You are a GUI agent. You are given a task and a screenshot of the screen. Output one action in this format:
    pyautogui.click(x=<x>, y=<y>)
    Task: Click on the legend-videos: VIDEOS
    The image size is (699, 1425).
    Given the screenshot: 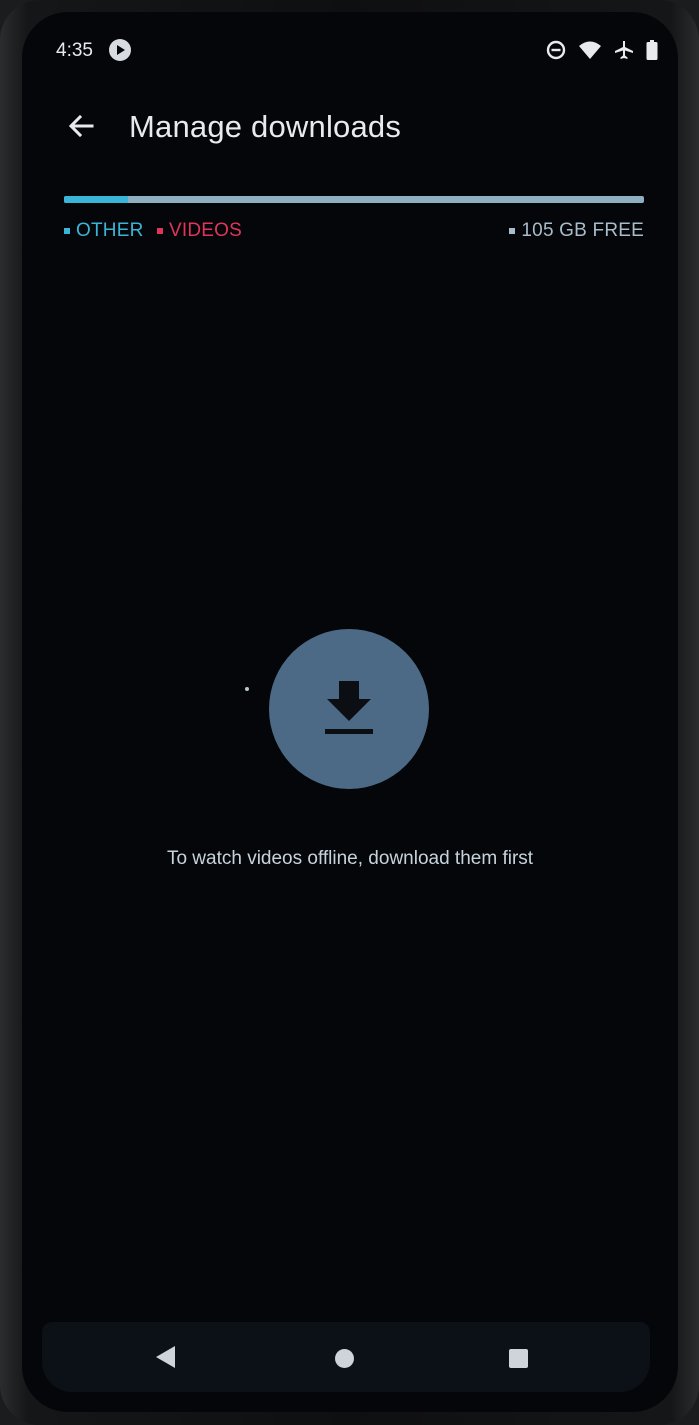 What is the action you would take?
    pyautogui.click(x=199, y=231)
    